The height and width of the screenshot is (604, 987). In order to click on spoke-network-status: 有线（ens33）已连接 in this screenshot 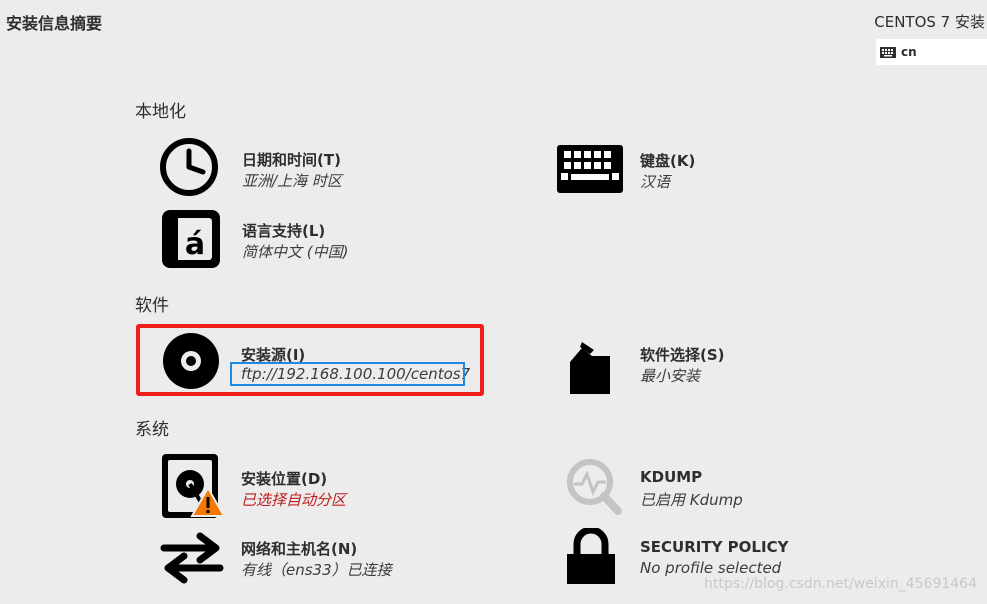, I will do `click(316, 570)`.